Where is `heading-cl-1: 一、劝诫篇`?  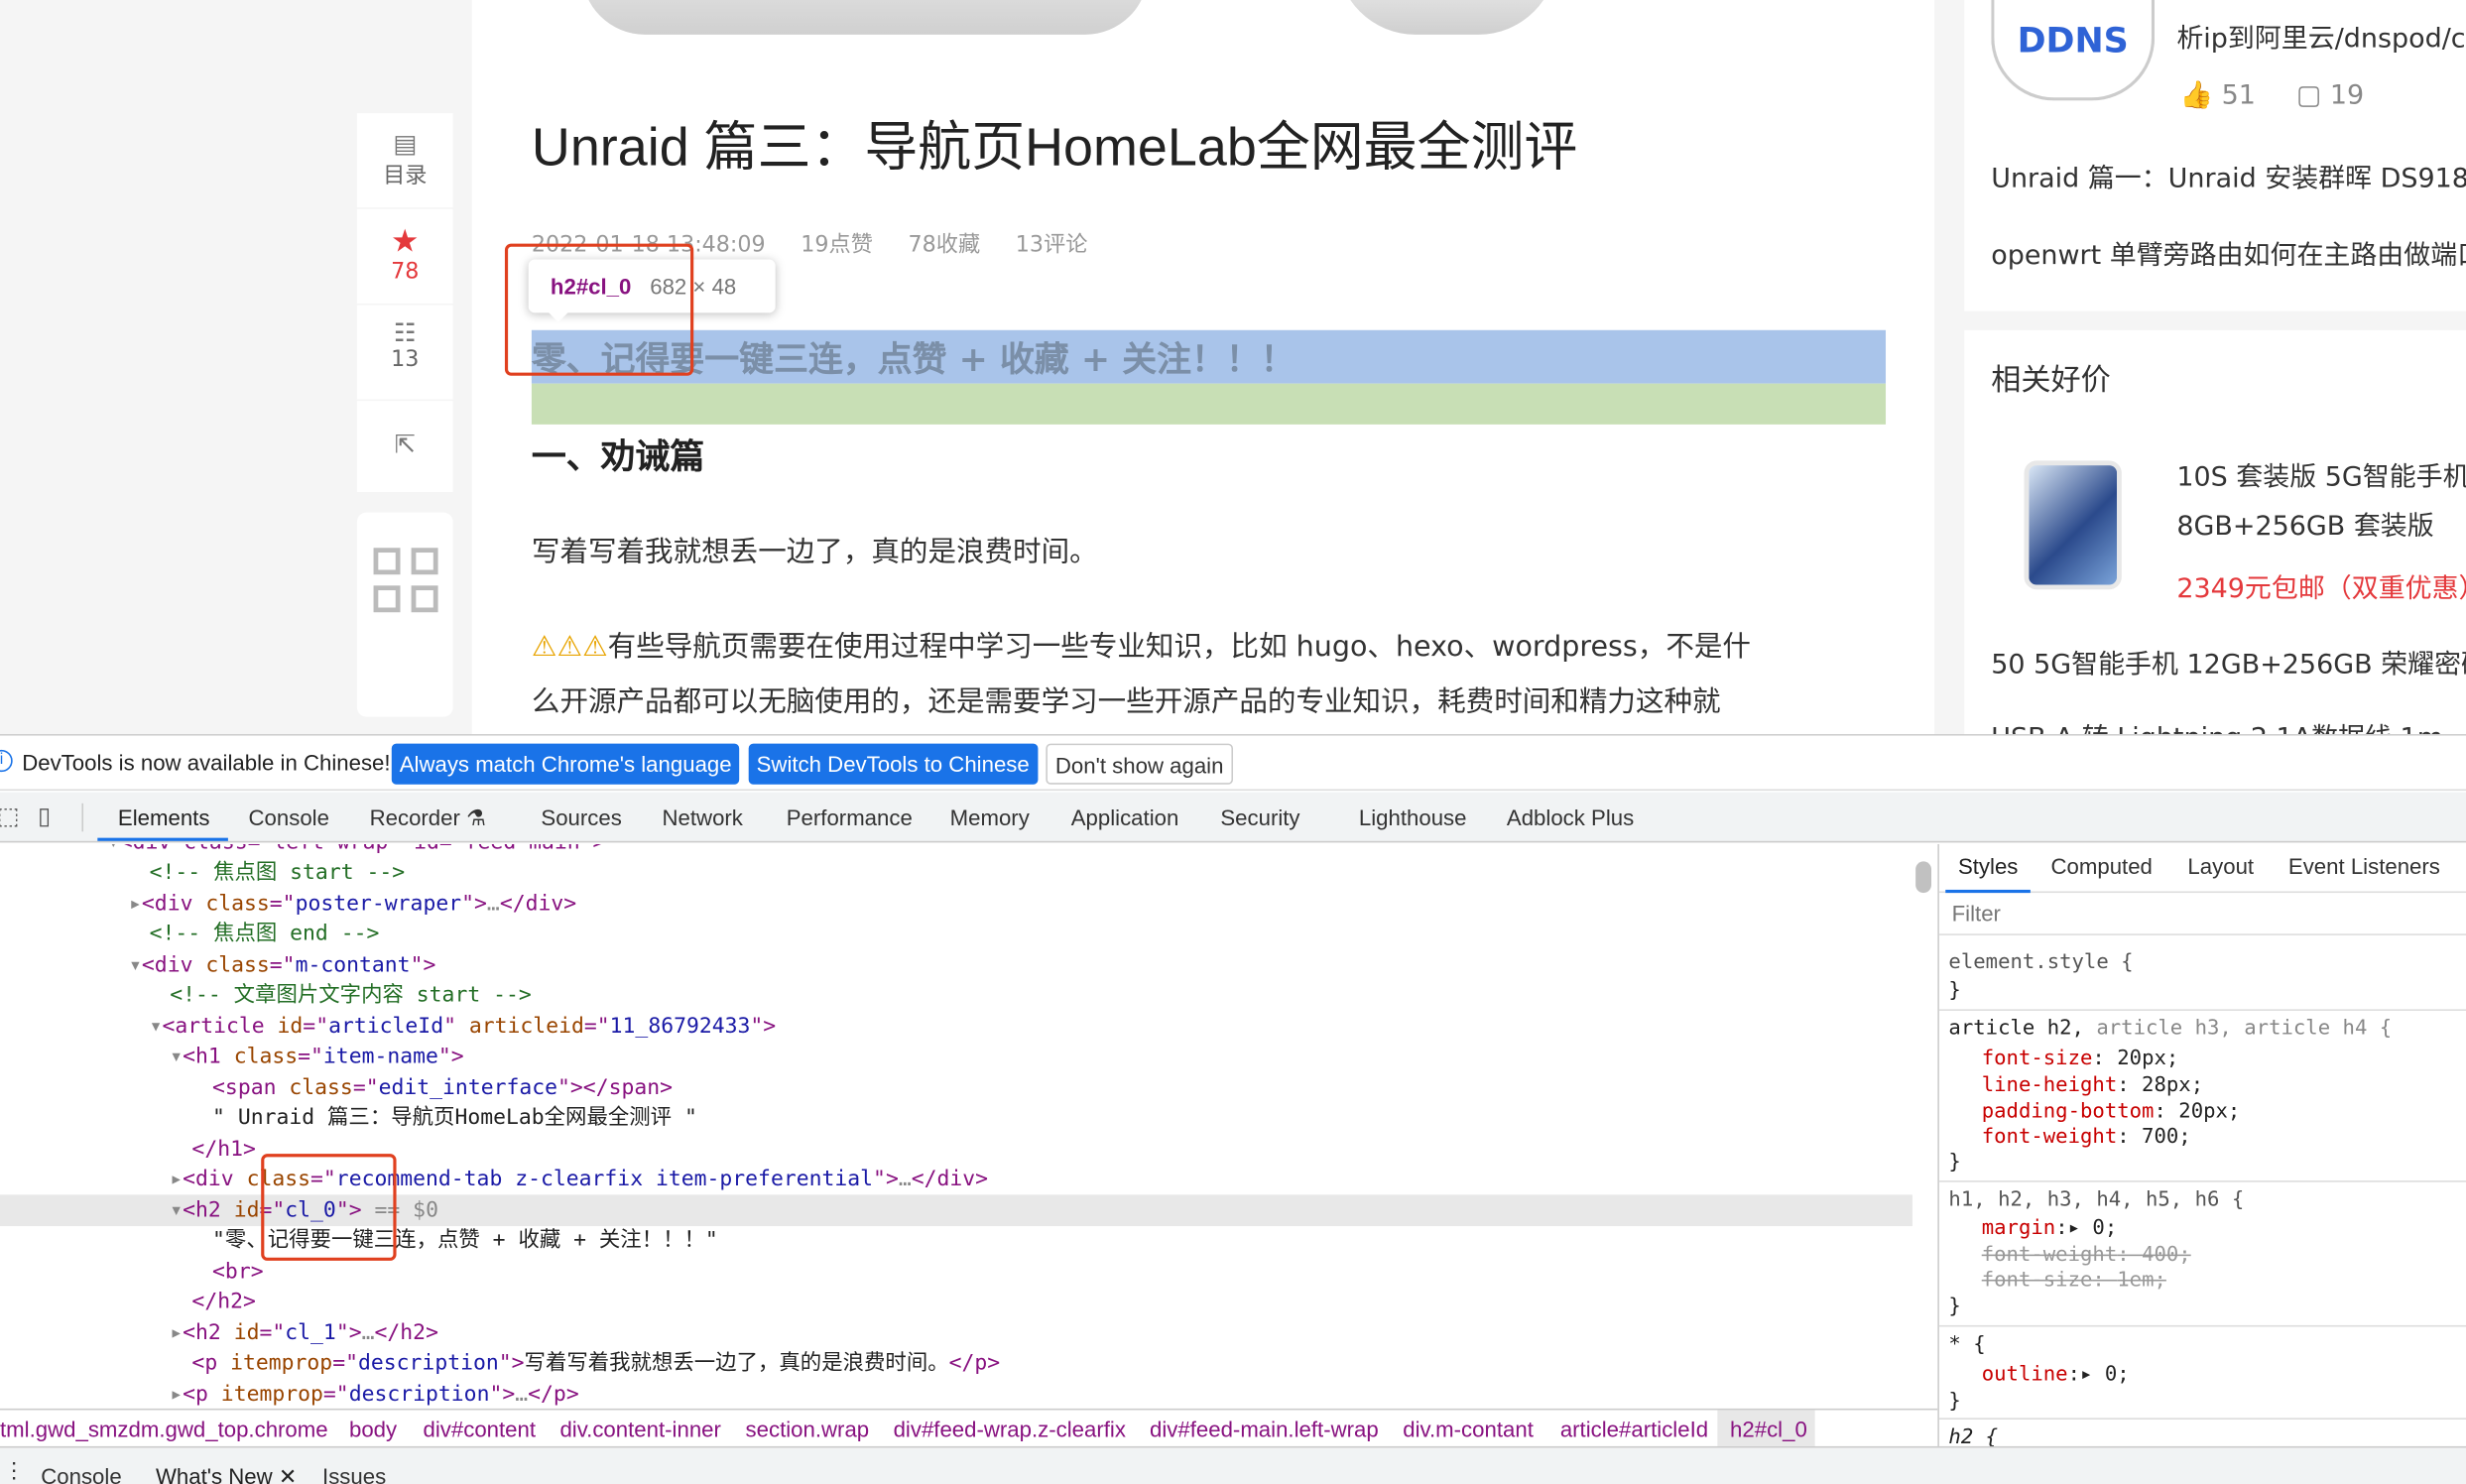
heading-cl-1: 一、劝诫篇 is located at coordinates (618, 458).